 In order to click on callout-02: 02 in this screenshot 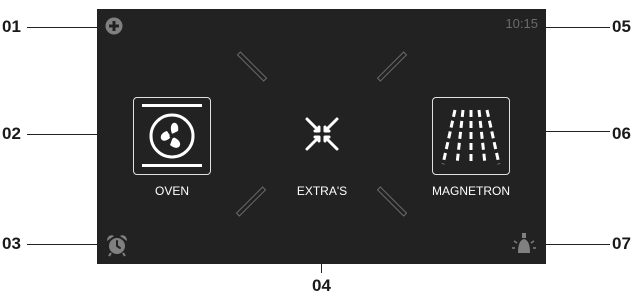, I will do `click(11, 133)`.